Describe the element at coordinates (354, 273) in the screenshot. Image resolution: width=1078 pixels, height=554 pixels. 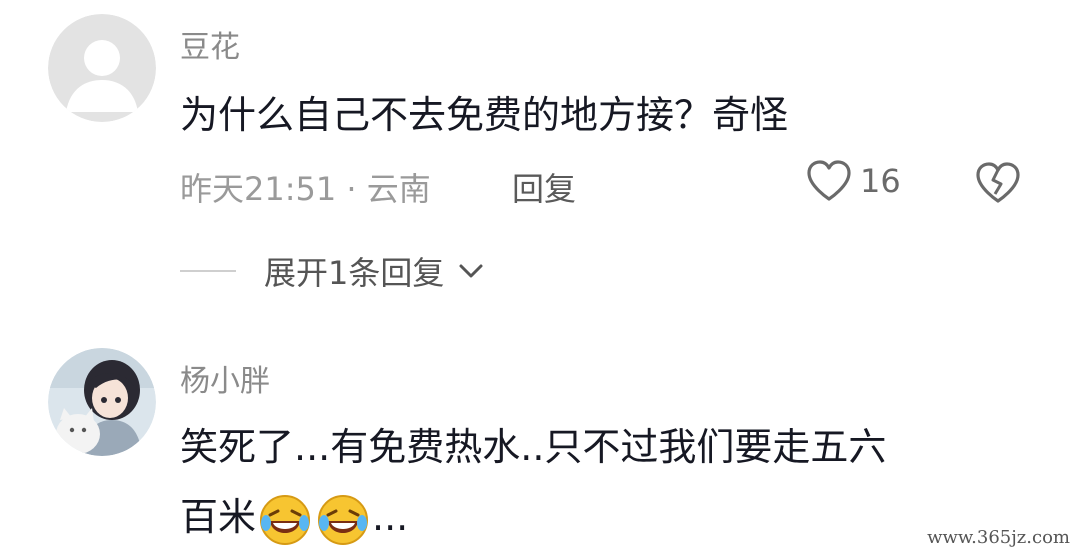
I see `expand-replies-label: 展开1条回复` at that location.